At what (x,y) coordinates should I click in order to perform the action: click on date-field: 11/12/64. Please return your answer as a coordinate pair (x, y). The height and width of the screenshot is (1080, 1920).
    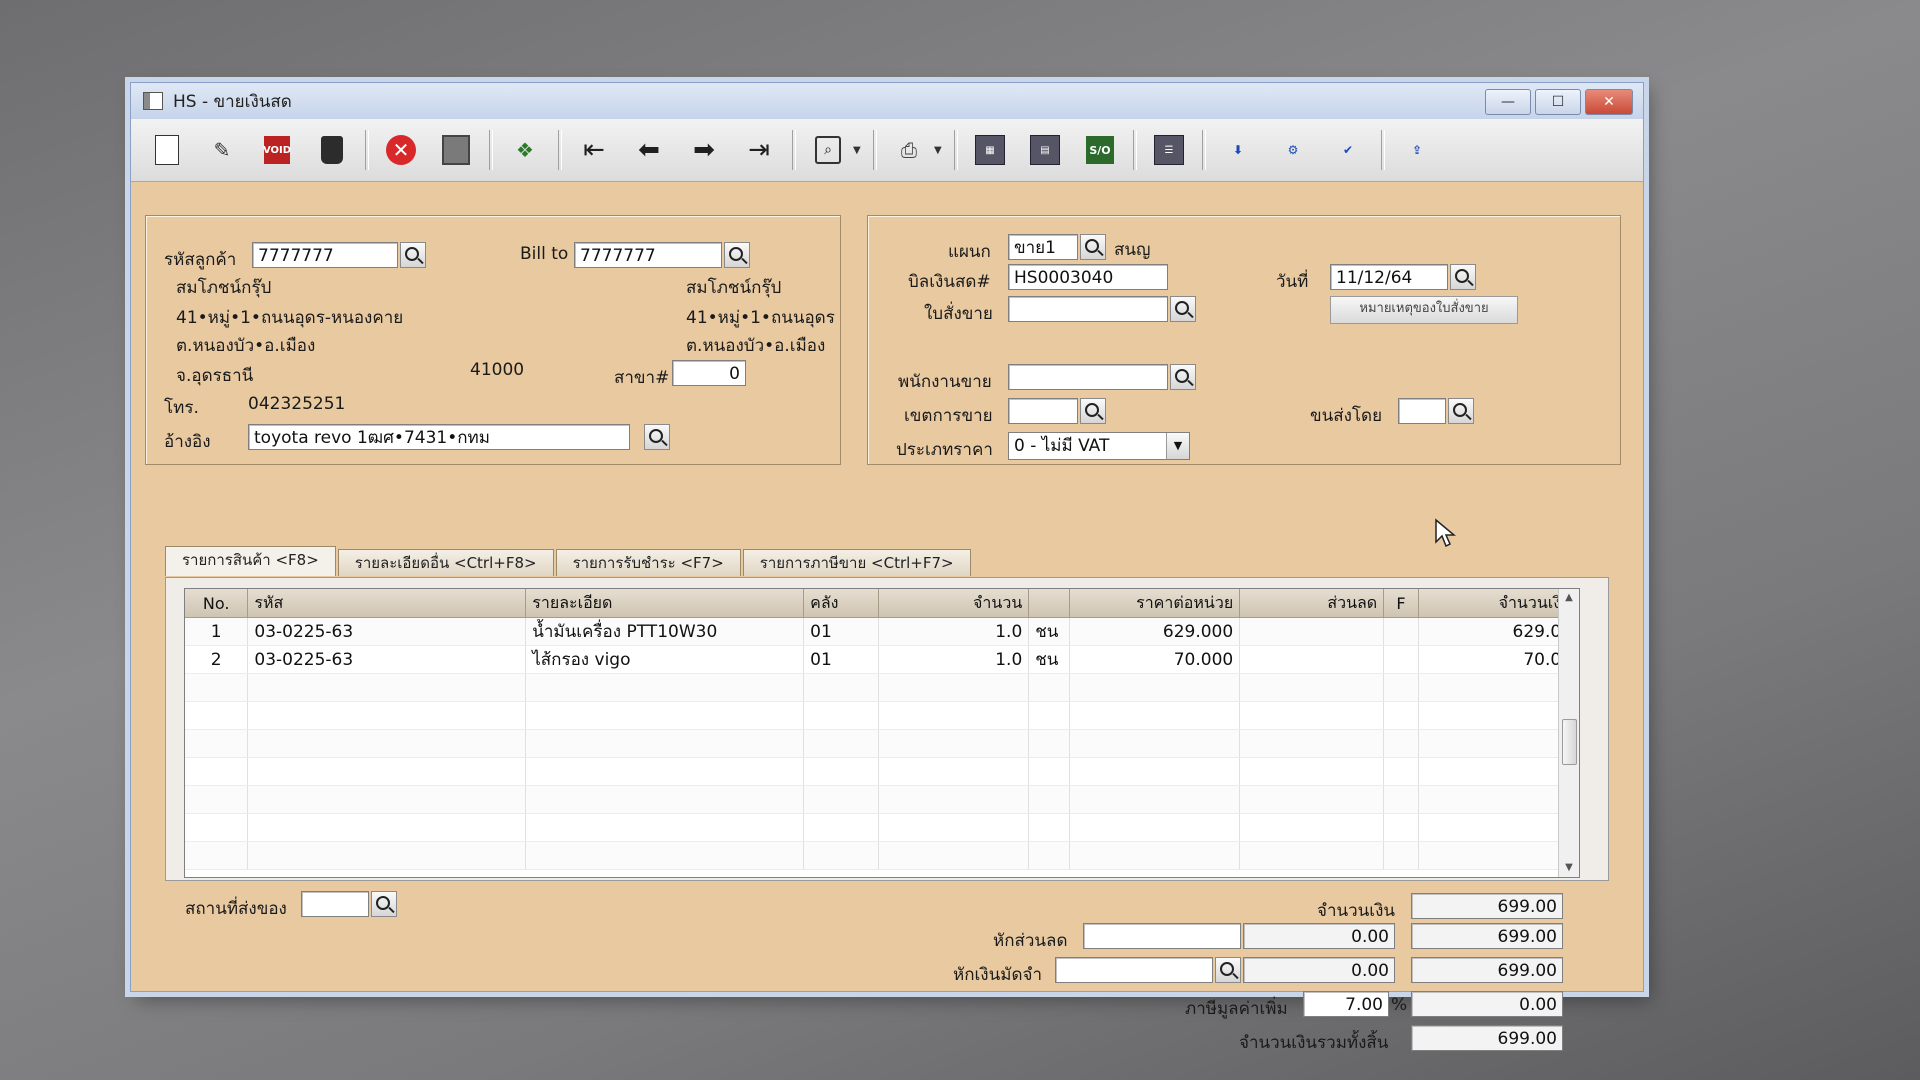
    Looking at the image, I should click on (1389, 277).